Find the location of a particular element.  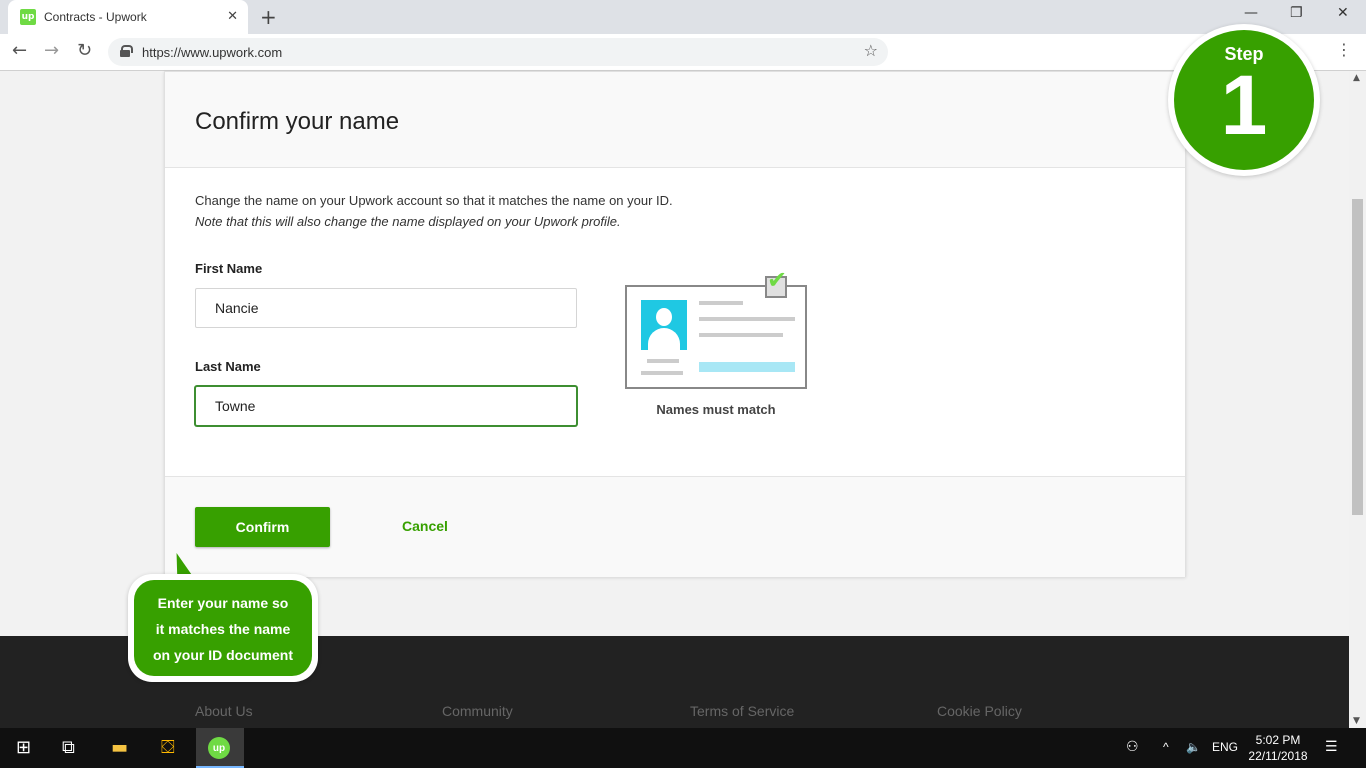

tooltip-line: it matches the name is located at coordinates (223, 629).